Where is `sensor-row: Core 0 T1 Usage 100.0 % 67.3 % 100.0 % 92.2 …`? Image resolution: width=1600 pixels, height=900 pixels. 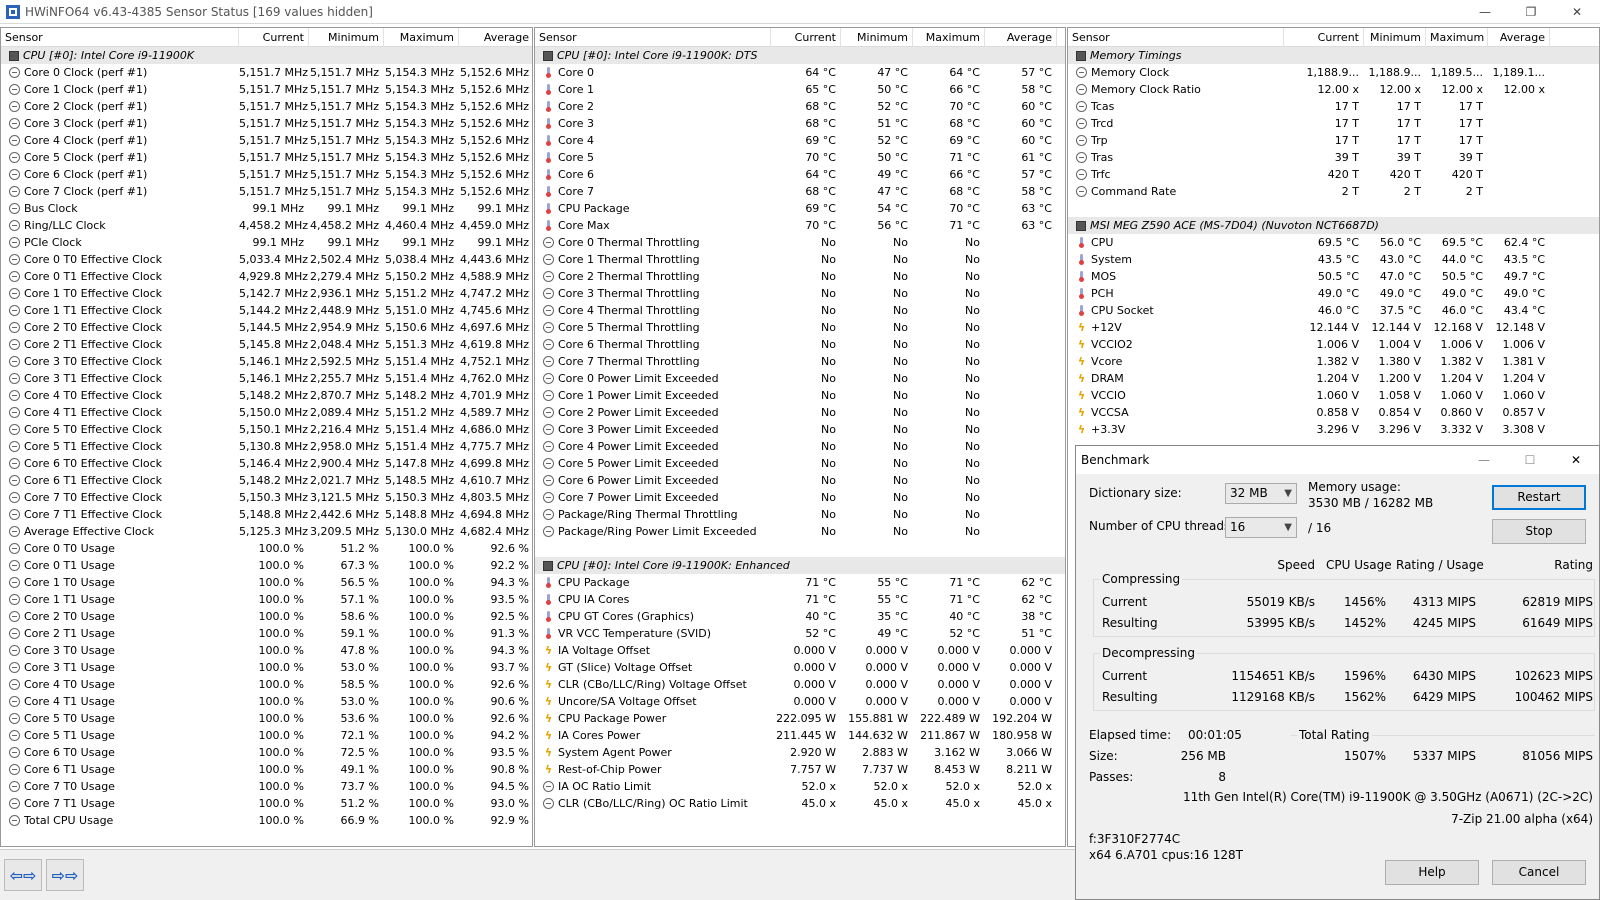
sensor-row: Core 0 T1 Usage 100.0 % 67.3 % 100.0 % 92.2 … is located at coordinates (266, 565).